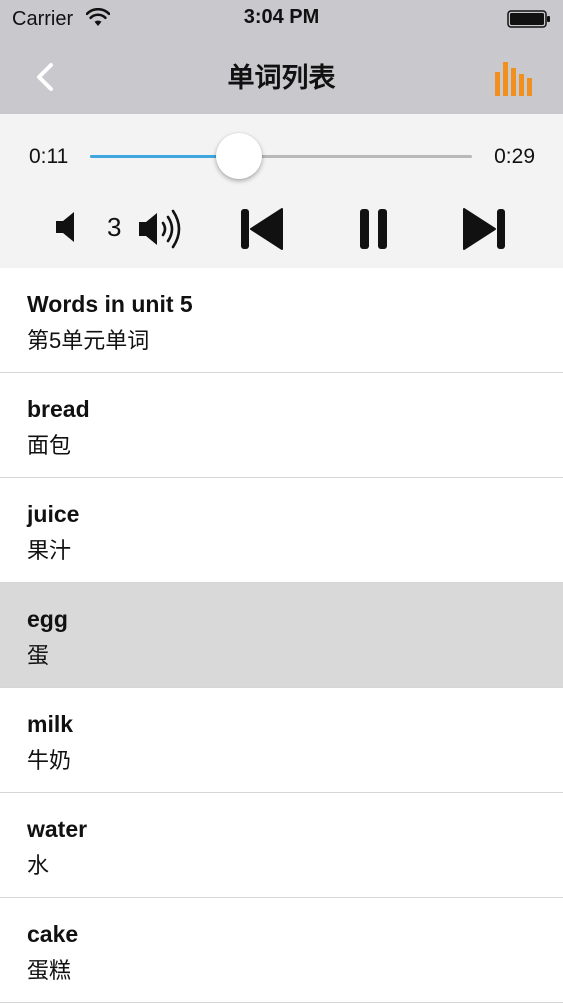  What do you see at coordinates (529, 21) in the screenshot?
I see `battery-icon` at bounding box center [529, 21].